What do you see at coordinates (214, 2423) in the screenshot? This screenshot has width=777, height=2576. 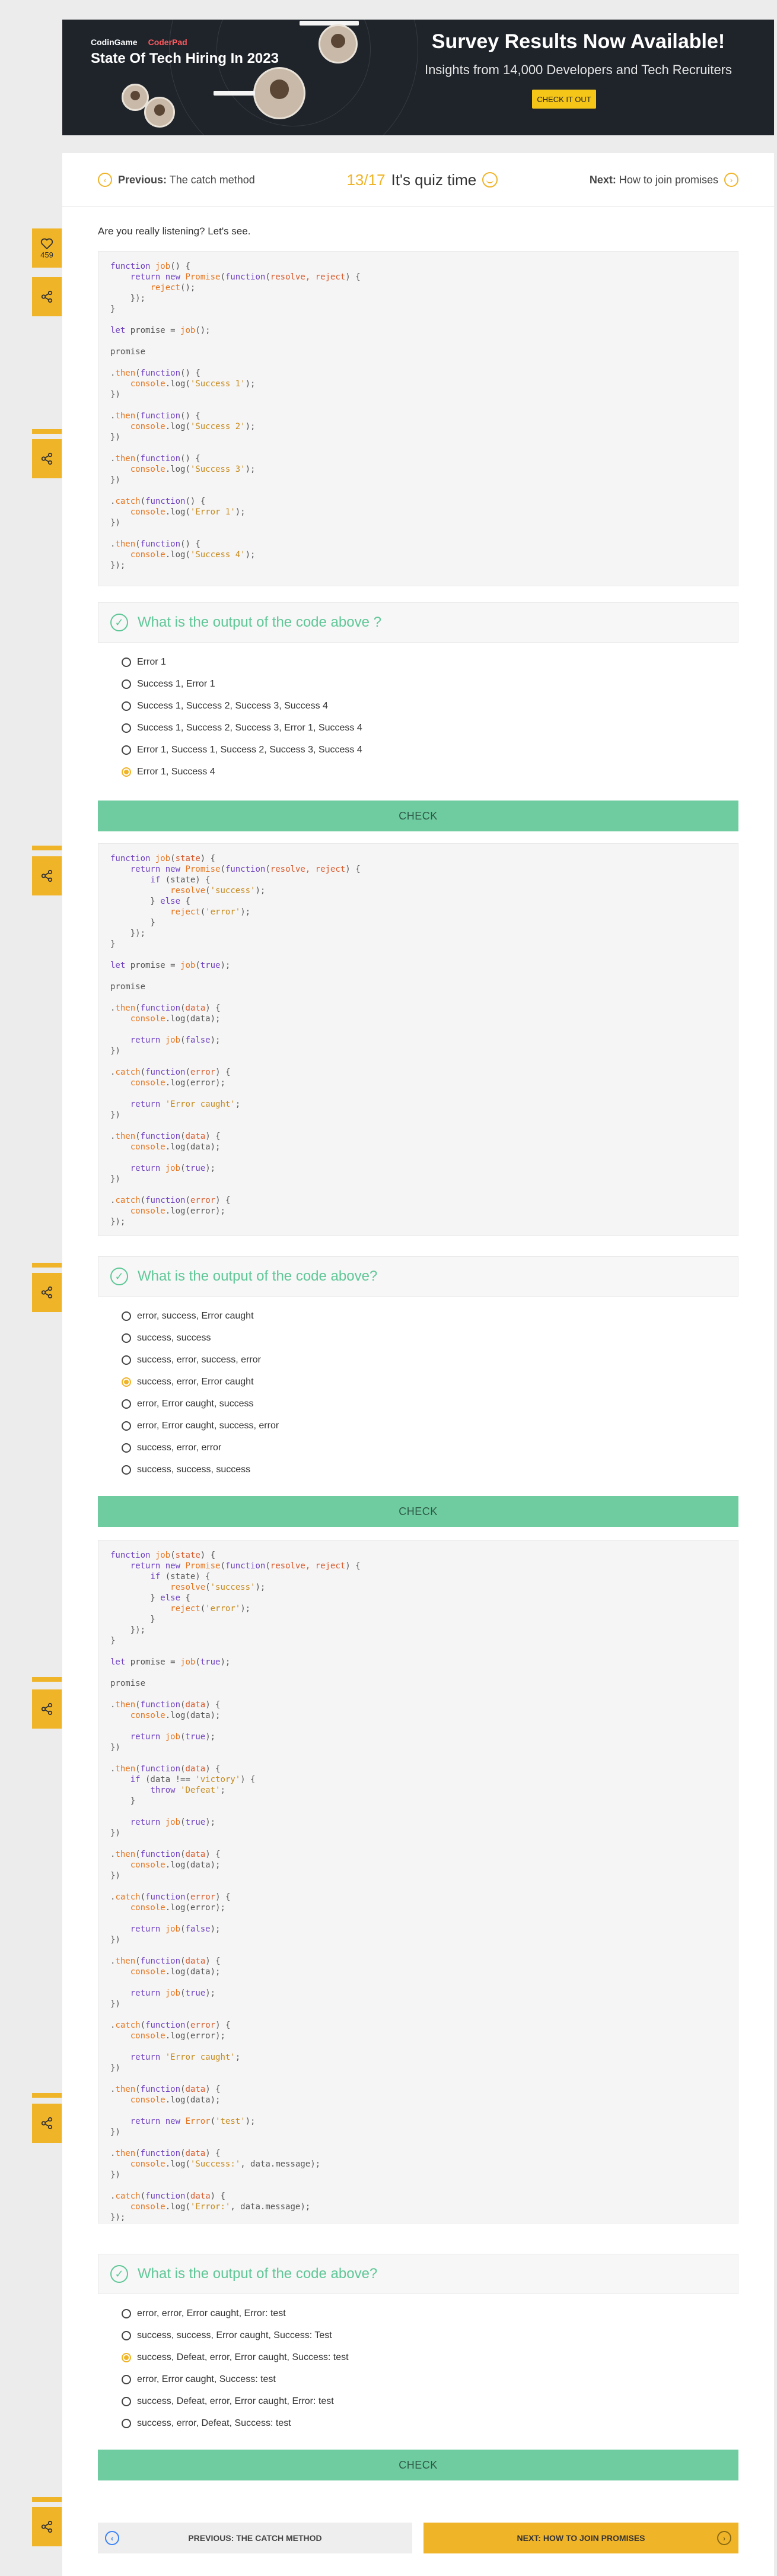 I see `option-label: success, error, Defeat, Success: test` at bounding box center [214, 2423].